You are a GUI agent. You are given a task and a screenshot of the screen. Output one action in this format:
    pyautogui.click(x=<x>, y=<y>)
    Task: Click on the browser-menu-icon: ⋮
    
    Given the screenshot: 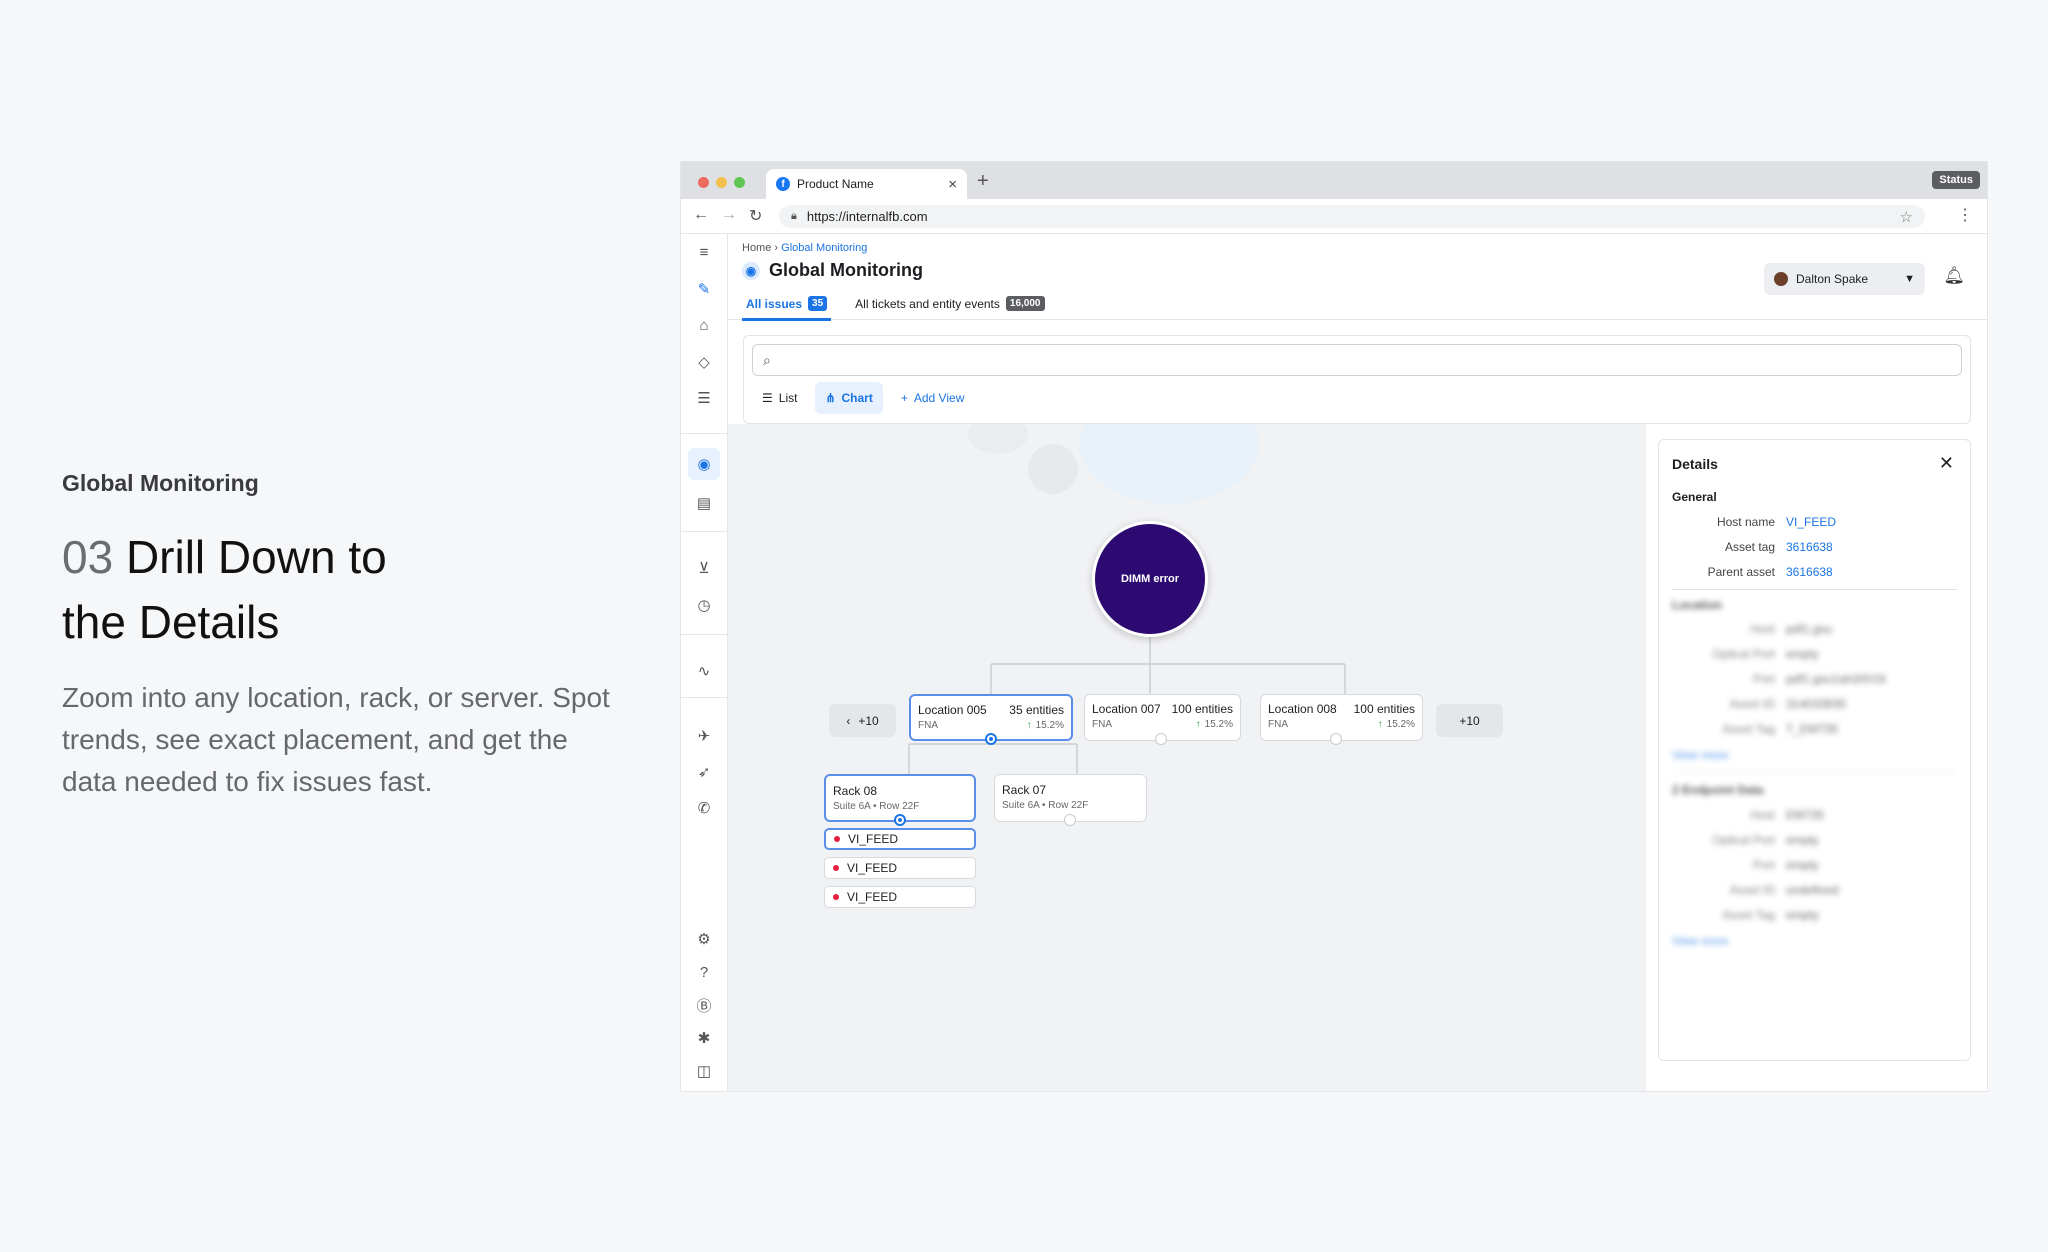 What is the action you would take?
    pyautogui.click(x=1965, y=215)
    